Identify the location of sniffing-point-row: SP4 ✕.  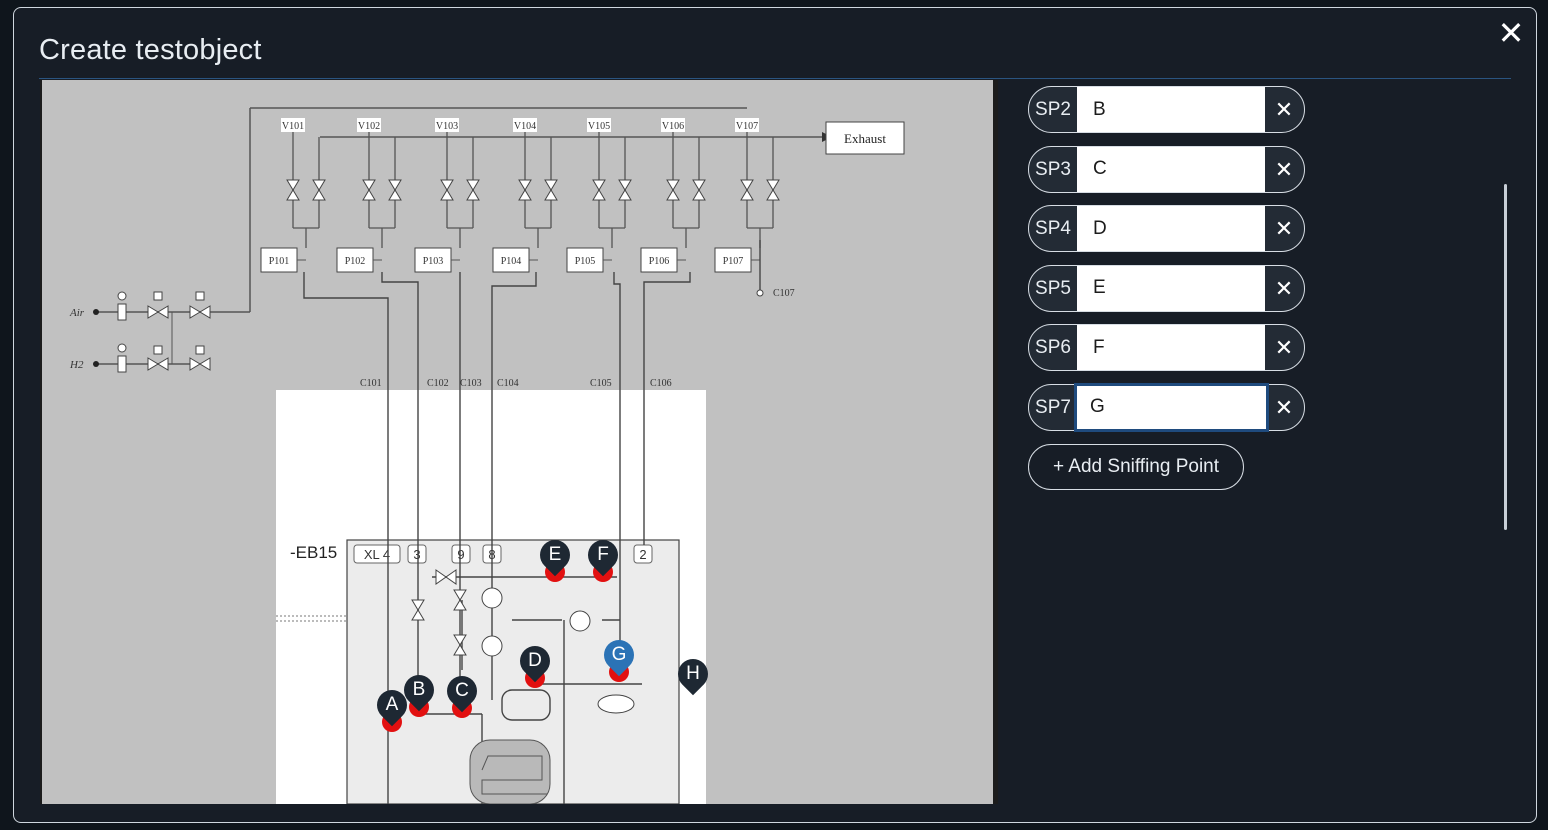
(1166, 229).